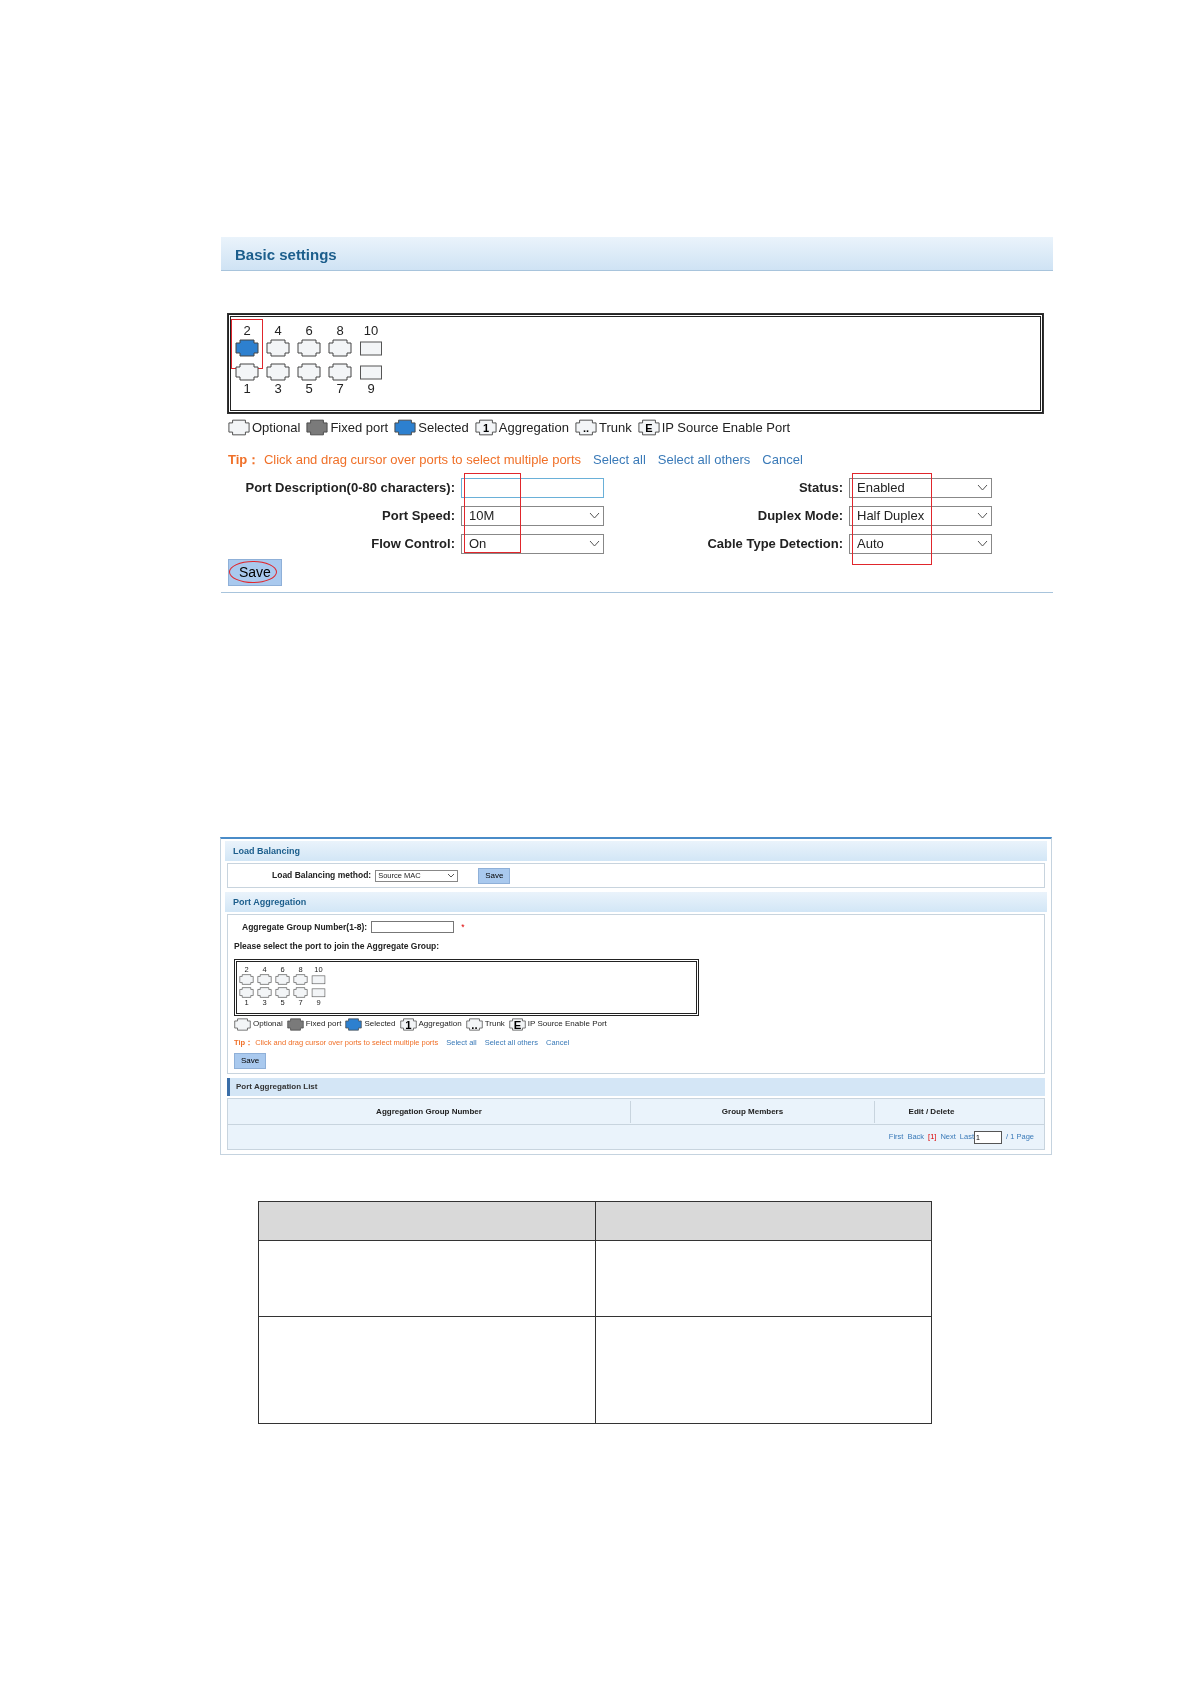 The height and width of the screenshot is (1684, 1191). Describe the element at coordinates (322, 875) in the screenshot. I see `field-label: Load Balancing method:` at that location.